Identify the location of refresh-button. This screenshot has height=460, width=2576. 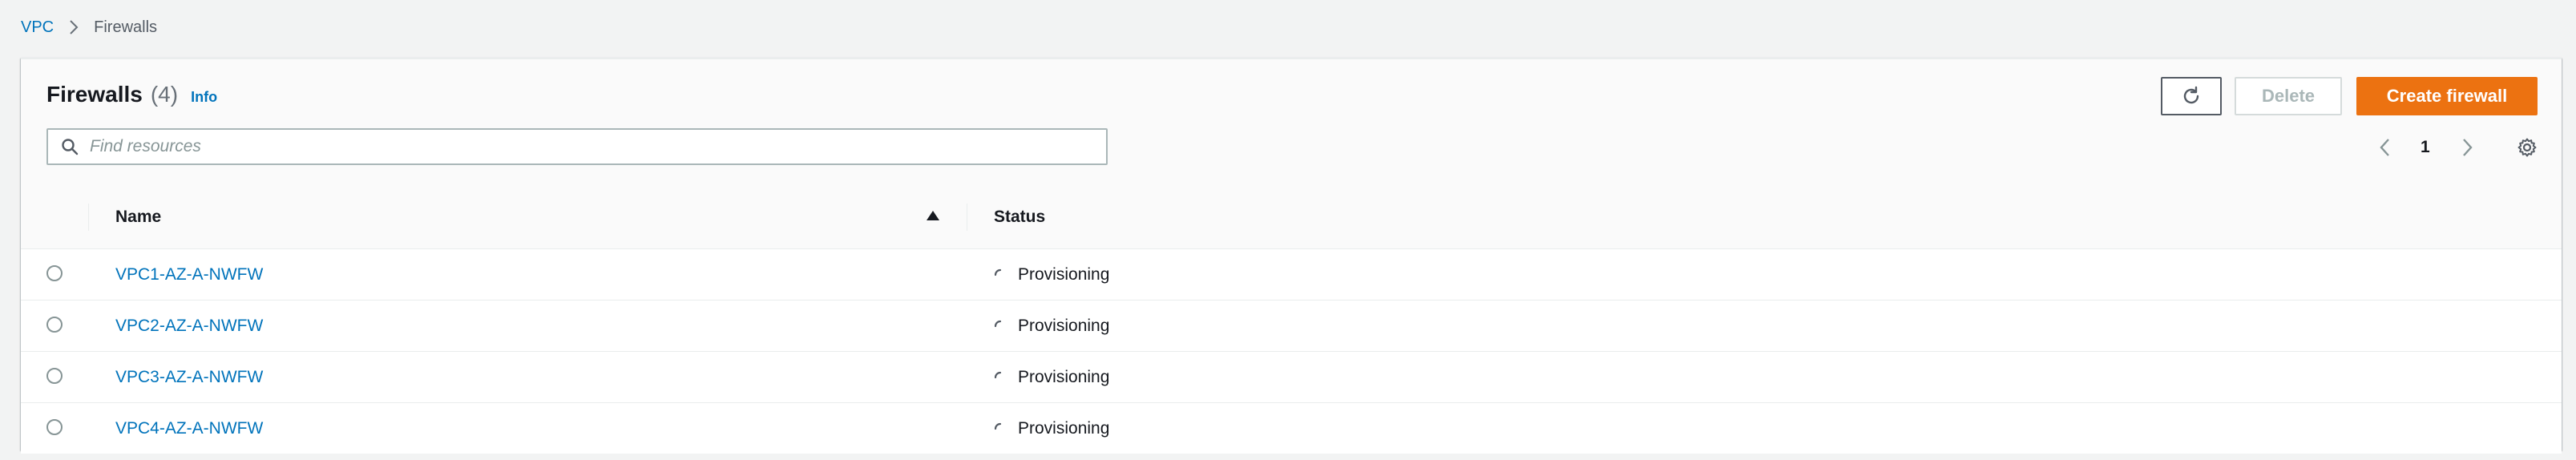
(2191, 96).